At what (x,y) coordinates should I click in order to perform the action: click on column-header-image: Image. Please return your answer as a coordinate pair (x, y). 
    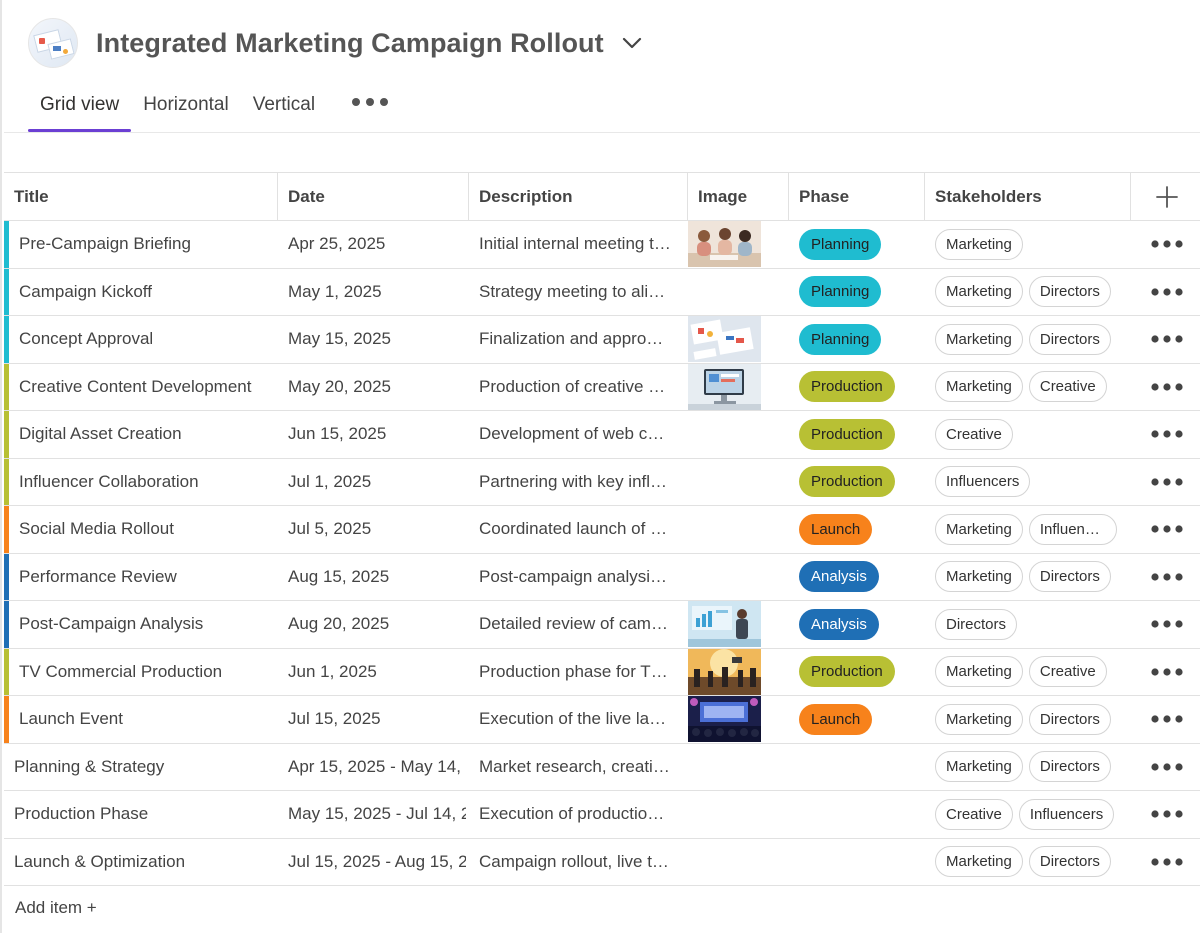
    Looking at the image, I should click on (738, 196).